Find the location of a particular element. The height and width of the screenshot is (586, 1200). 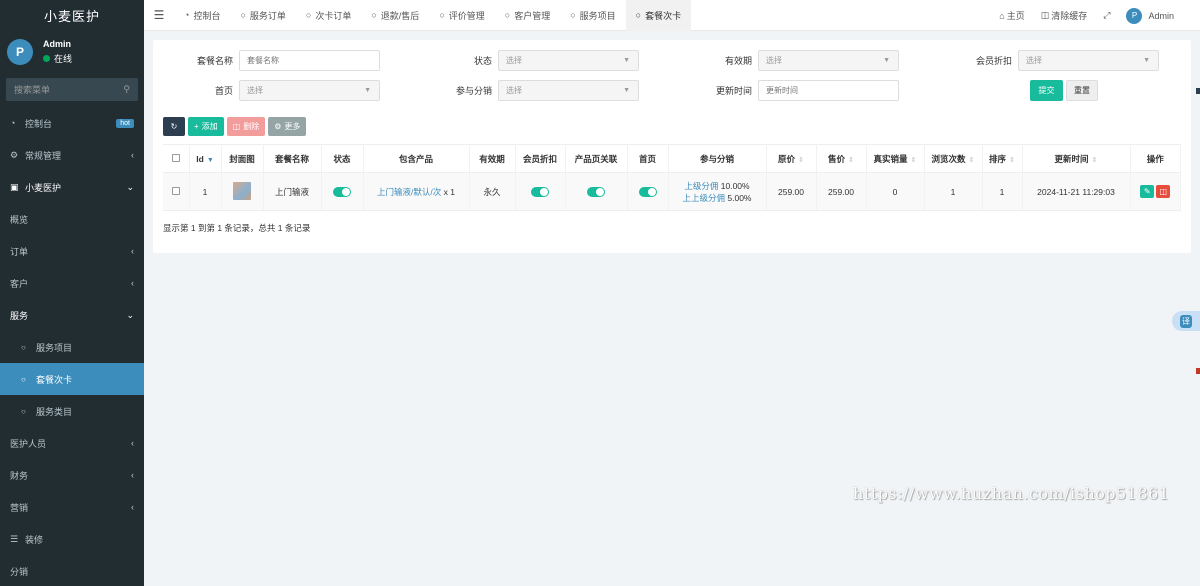

sidebar-item-label: 服务项目 is located at coordinates (54, 347).